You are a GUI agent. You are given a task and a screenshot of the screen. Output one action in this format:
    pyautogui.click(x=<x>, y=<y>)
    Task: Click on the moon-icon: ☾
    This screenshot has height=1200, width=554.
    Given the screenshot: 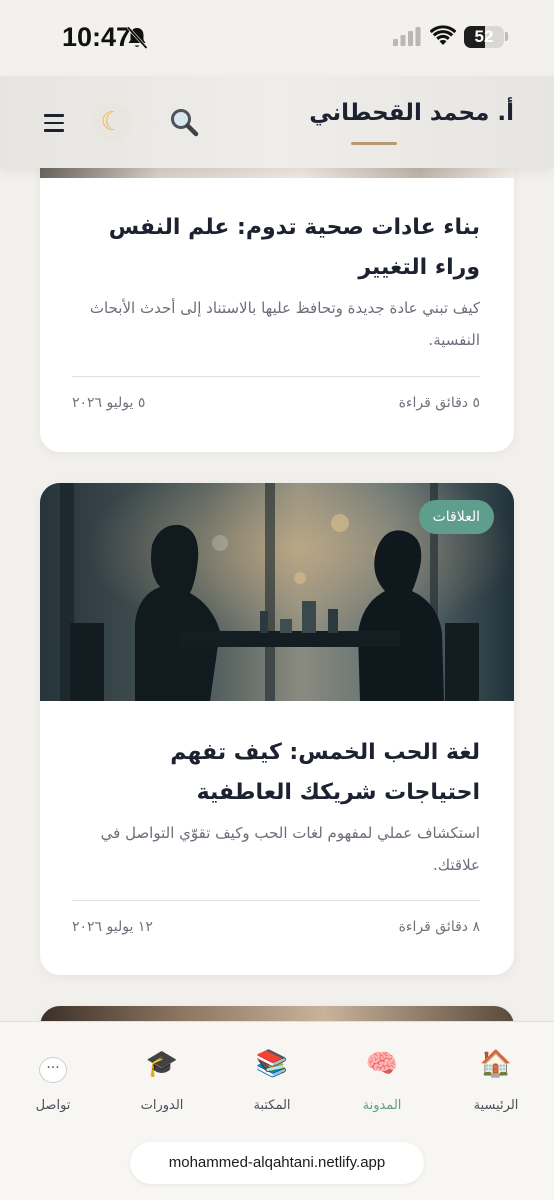 What is the action you would take?
    pyautogui.click(x=112, y=122)
    